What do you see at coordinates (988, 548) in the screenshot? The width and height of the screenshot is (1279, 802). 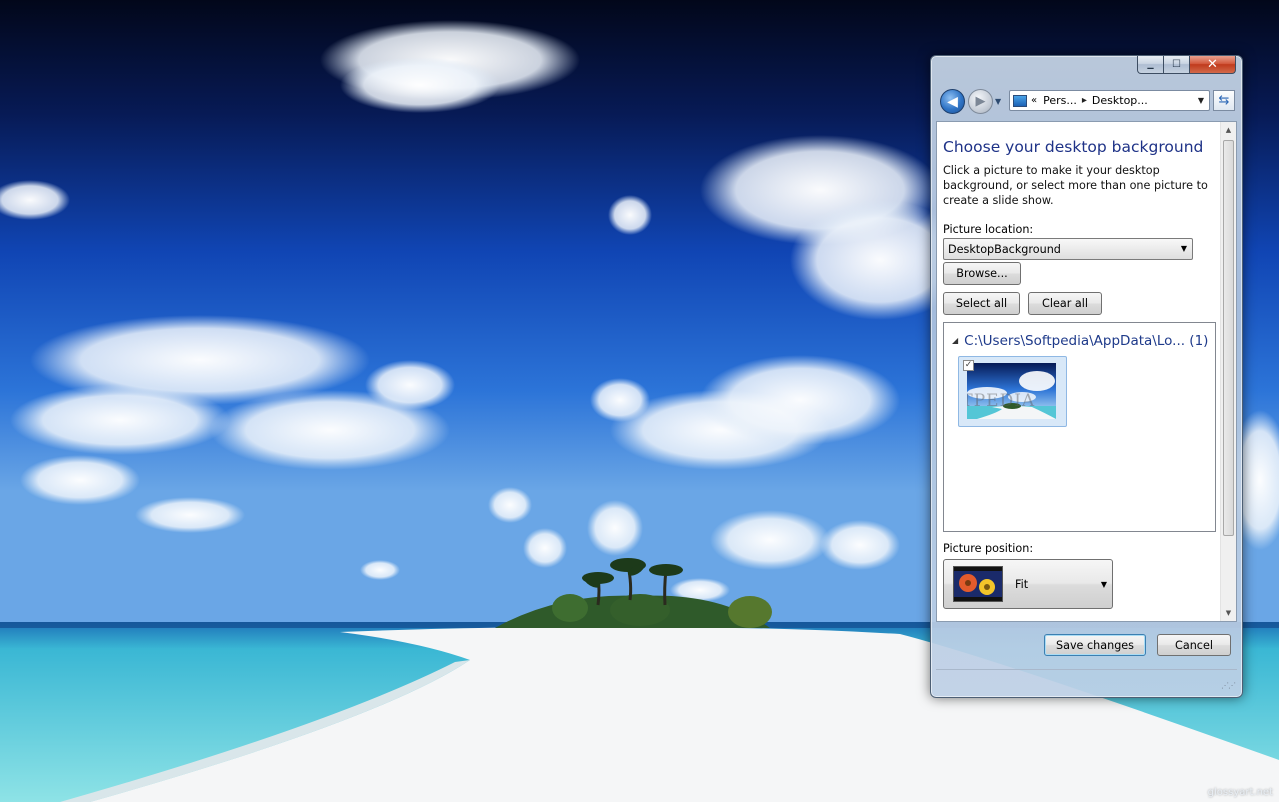 I see `picture-position-label: Picture position:` at bounding box center [988, 548].